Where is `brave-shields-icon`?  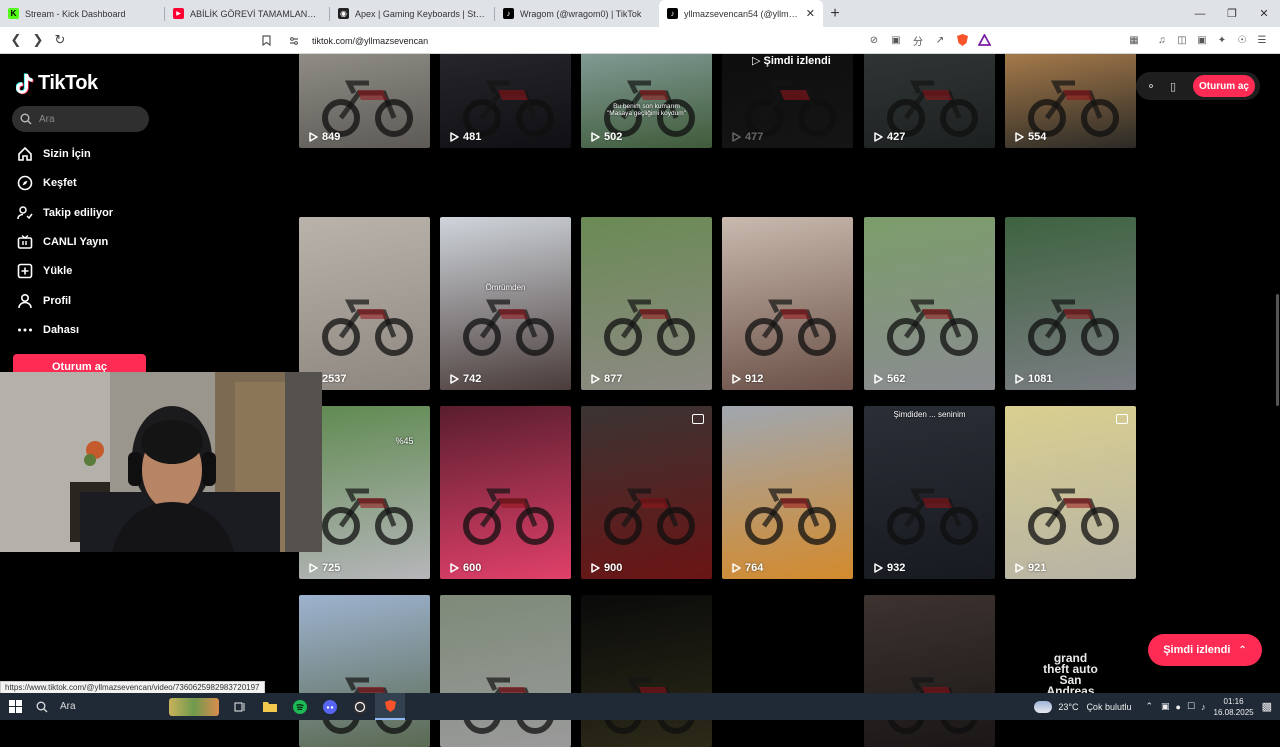
brave-shields-icon is located at coordinates (962, 40).